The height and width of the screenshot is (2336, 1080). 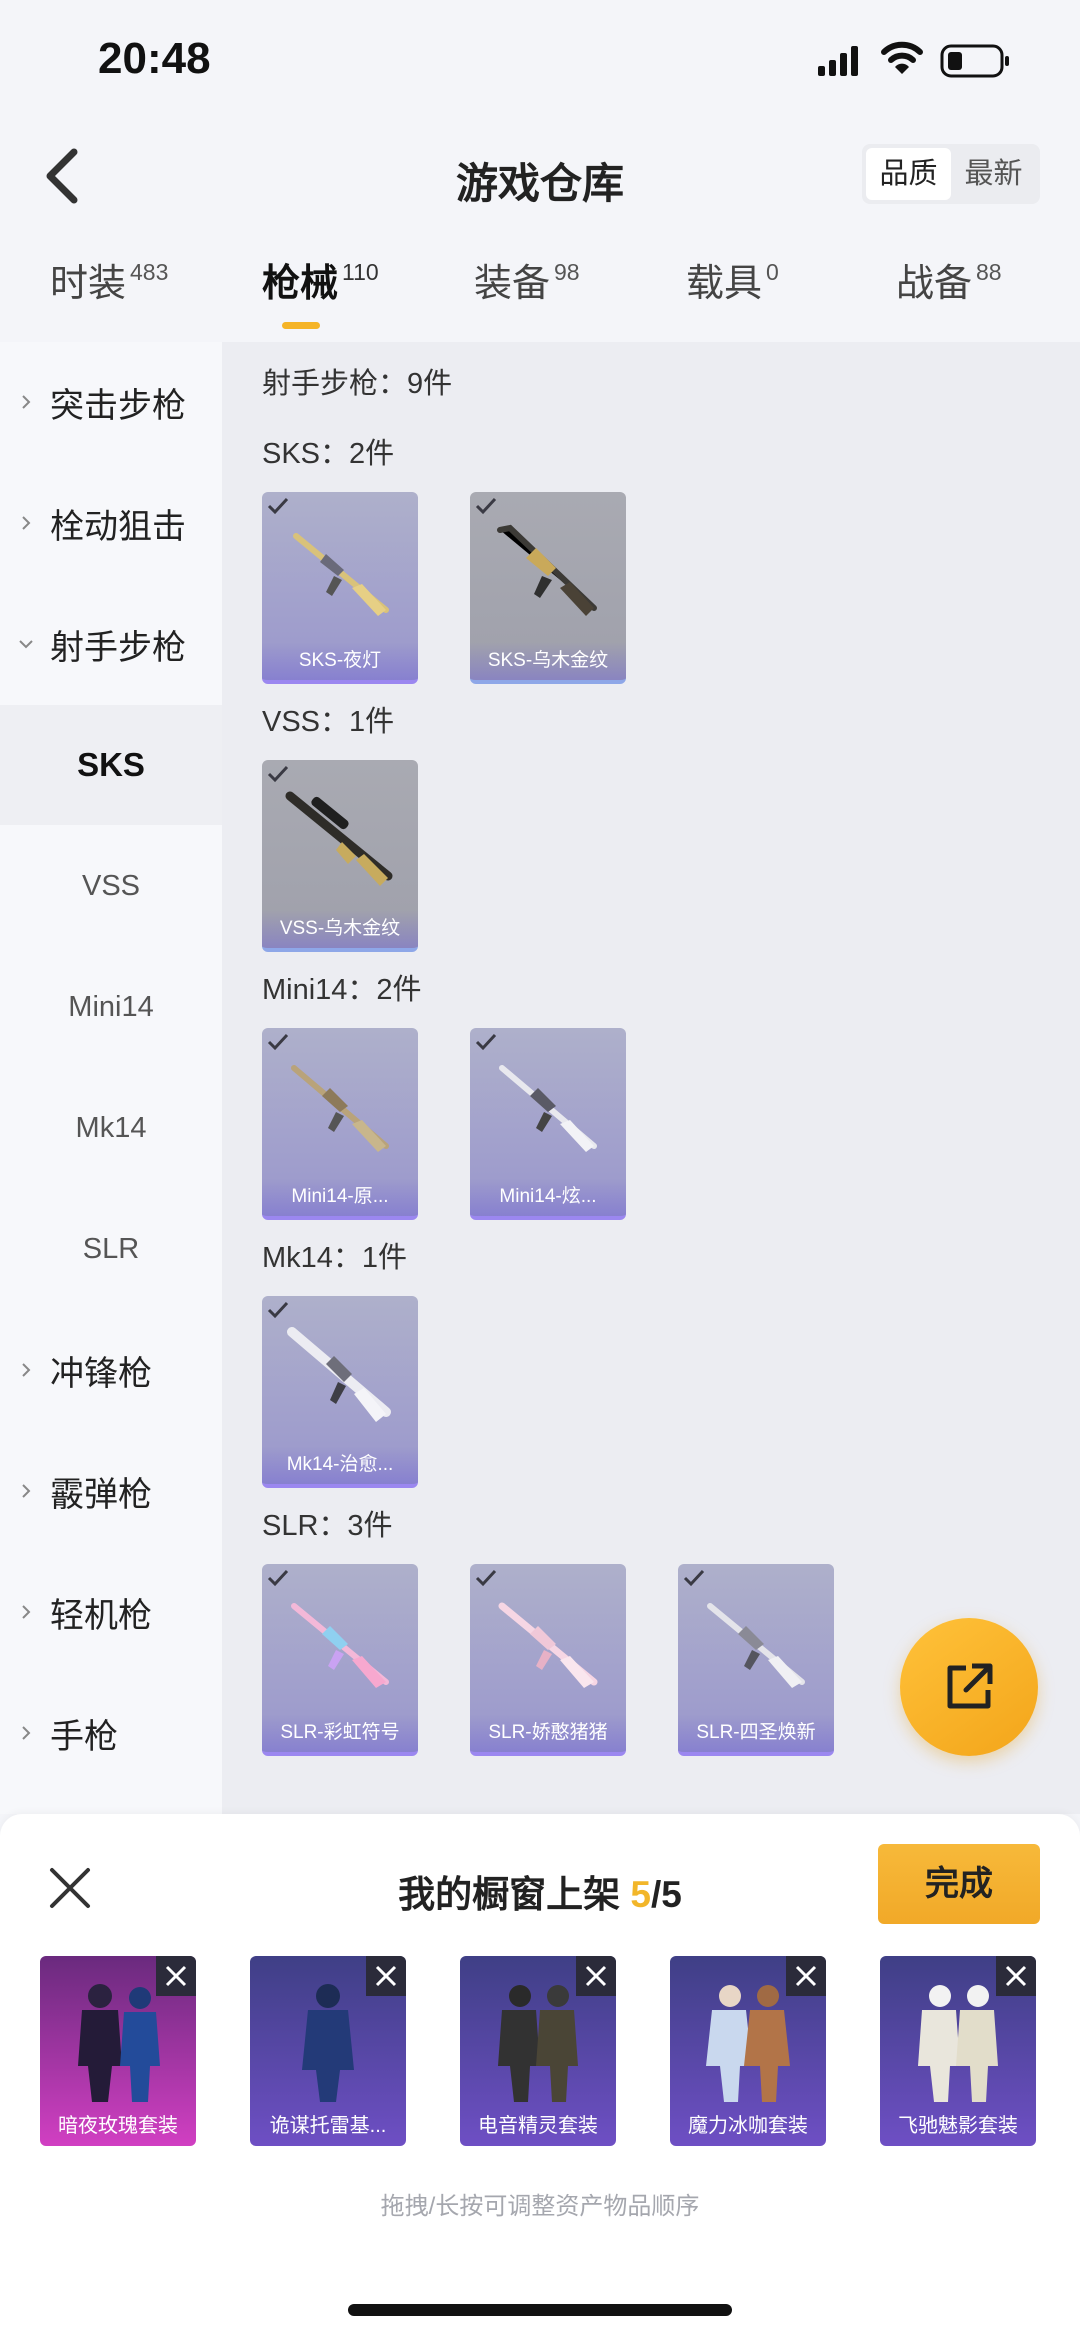 I want to click on panel-title-text: 我的橱窗上架, so click(x=514, y=1894).